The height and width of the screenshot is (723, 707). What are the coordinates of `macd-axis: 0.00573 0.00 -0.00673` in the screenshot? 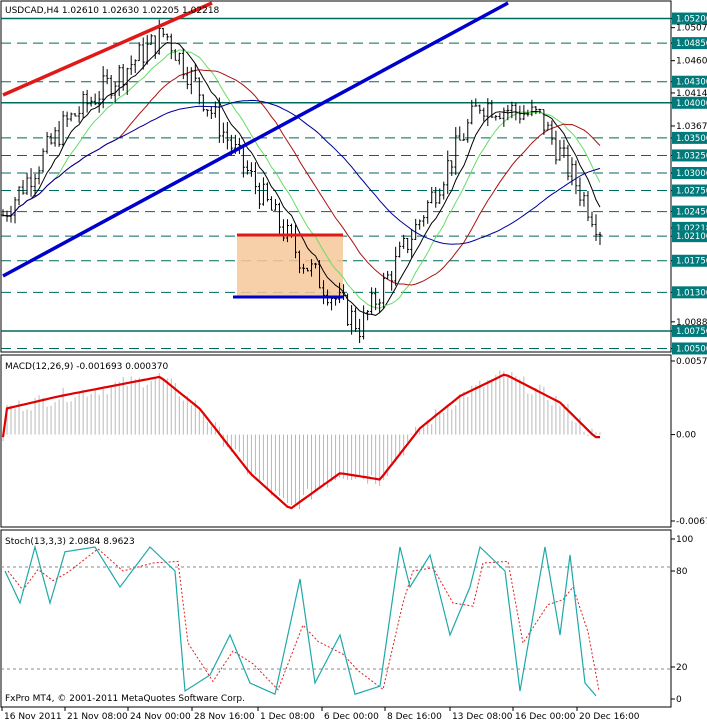 It's located at (689, 442).